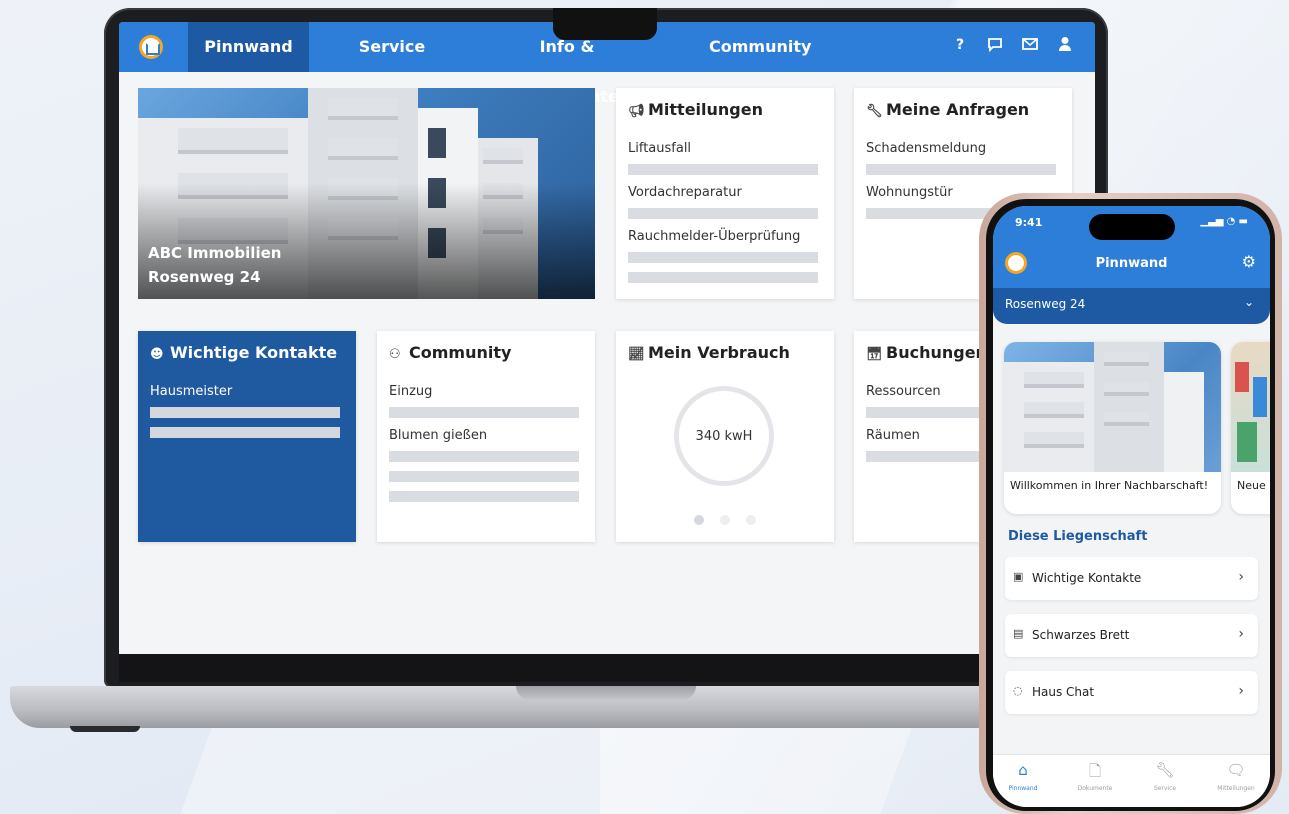 The width and height of the screenshot is (1289, 814). What do you see at coordinates (204, 277) in the screenshot?
I see `property-address: Rosenweg 24` at bounding box center [204, 277].